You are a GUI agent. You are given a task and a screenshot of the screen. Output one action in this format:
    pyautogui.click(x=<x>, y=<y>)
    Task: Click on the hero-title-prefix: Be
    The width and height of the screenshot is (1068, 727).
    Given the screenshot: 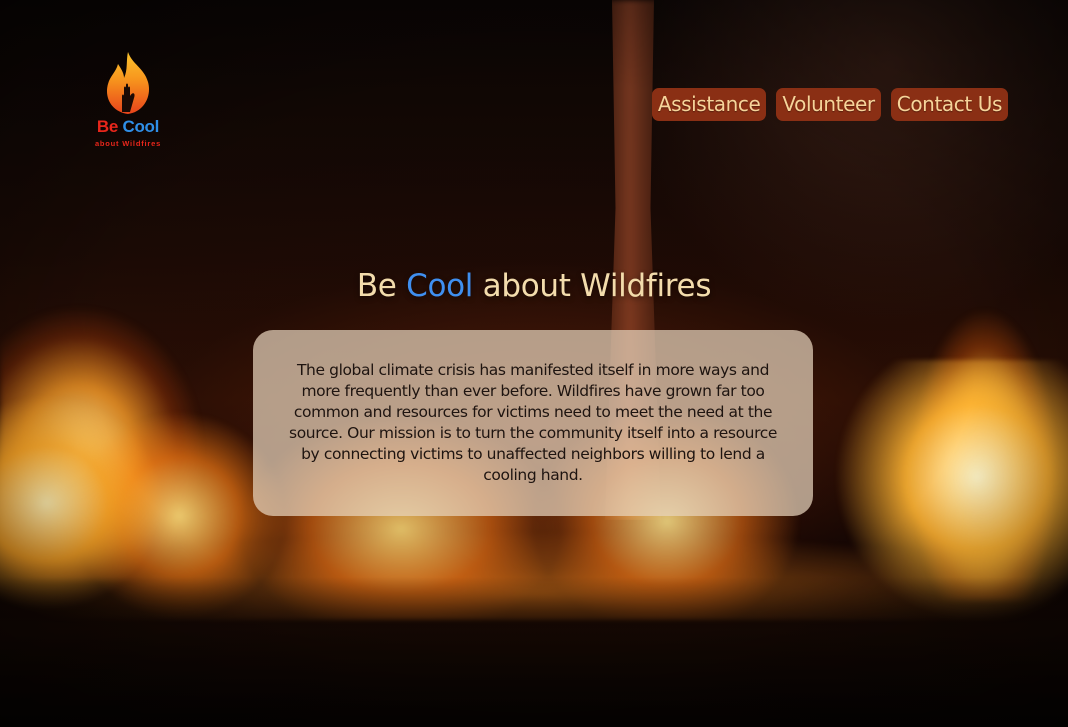 What is the action you would take?
    pyautogui.click(x=381, y=286)
    